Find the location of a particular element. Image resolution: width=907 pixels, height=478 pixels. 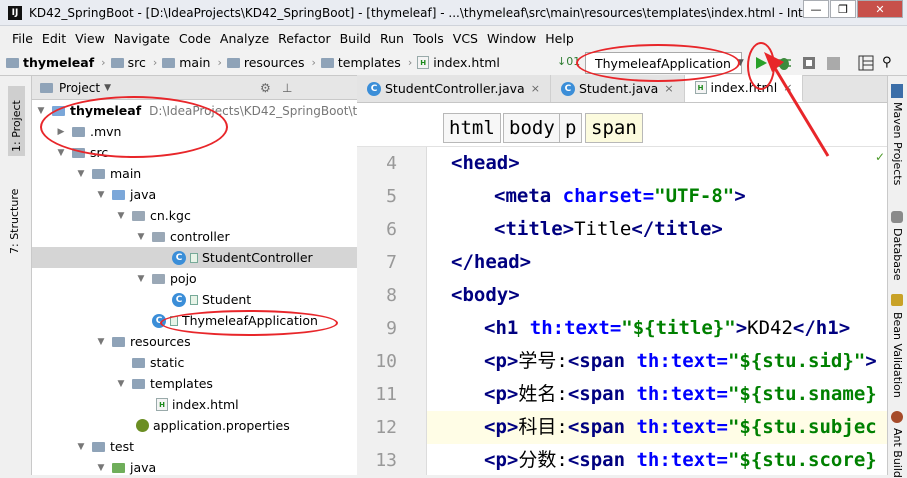

tree-node-application-properties: application.properties is located at coordinates (213, 425).